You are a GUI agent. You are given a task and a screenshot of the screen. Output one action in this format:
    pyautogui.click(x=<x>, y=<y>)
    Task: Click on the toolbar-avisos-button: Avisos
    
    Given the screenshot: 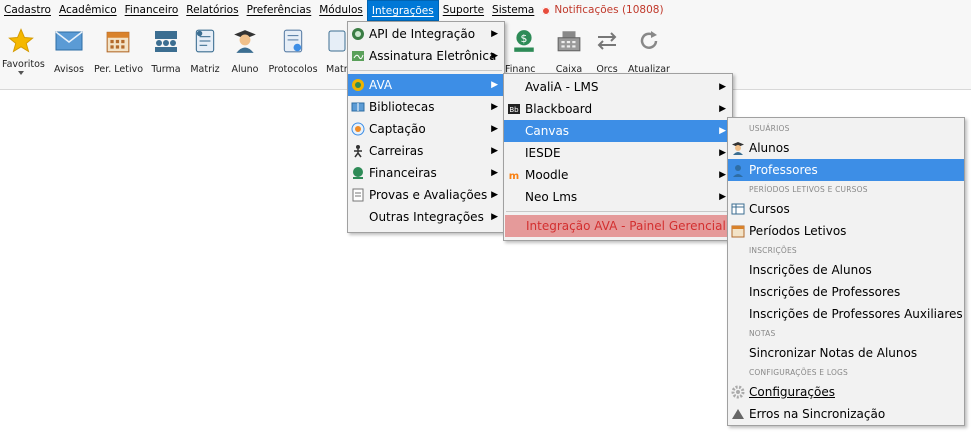 What is the action you would take?
    pyautogui.click(x=69, y=55)
    